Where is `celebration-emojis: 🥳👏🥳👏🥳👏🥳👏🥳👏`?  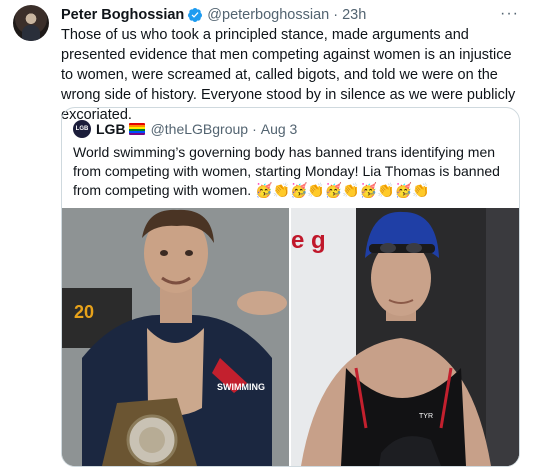
celebration-emojis: 🥳👏🥳👏🥳👏🥳👏🥳👏 is located at coordinates (342, 190).